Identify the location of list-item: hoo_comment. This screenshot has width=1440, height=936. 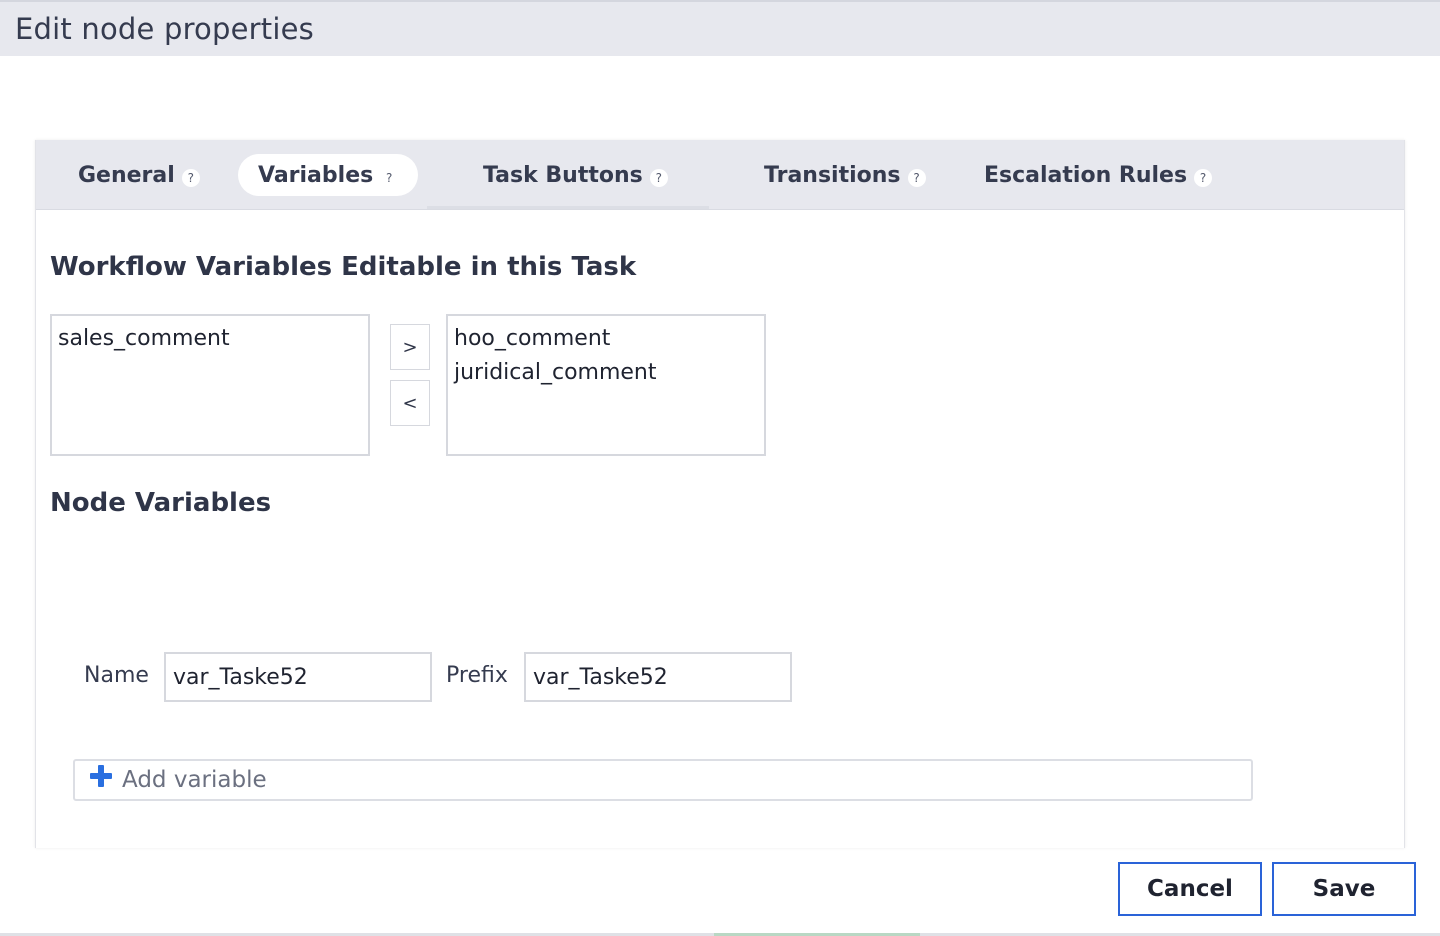
(606, 339).